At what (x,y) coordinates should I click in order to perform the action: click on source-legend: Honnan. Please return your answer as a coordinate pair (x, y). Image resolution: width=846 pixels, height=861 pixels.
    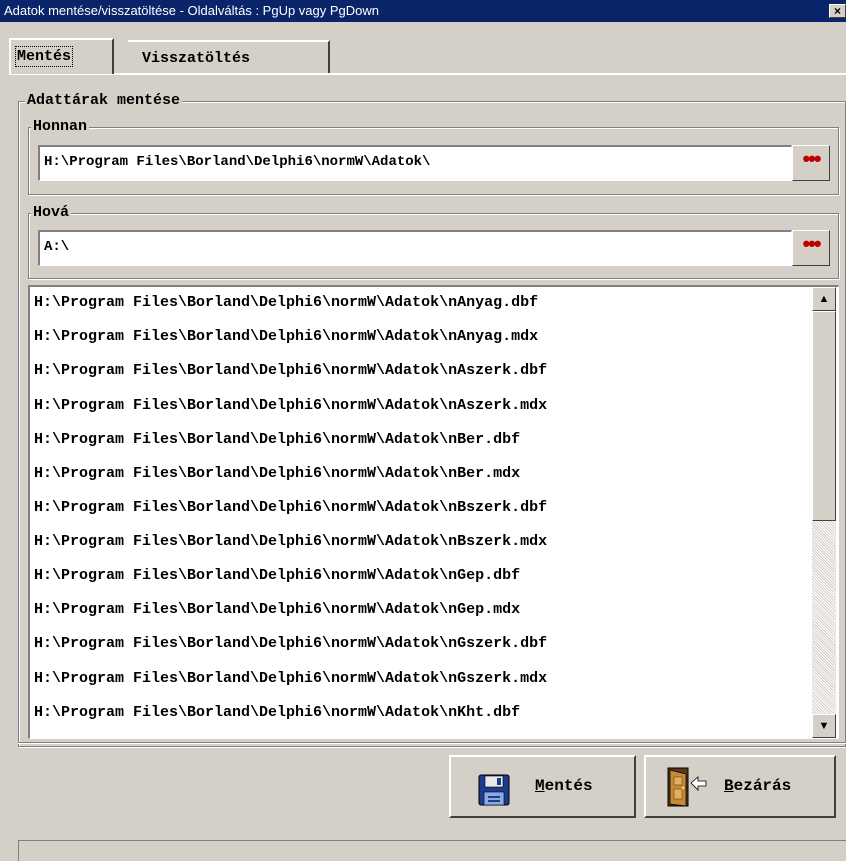
    Looking at the image, I should click on (60, 127).